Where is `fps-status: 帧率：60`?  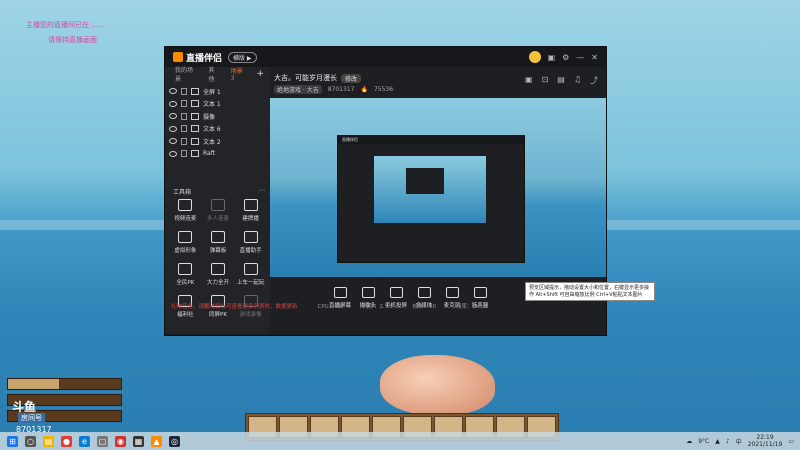 fps-status: 帧率：60 is located at coordinates (424, 306).